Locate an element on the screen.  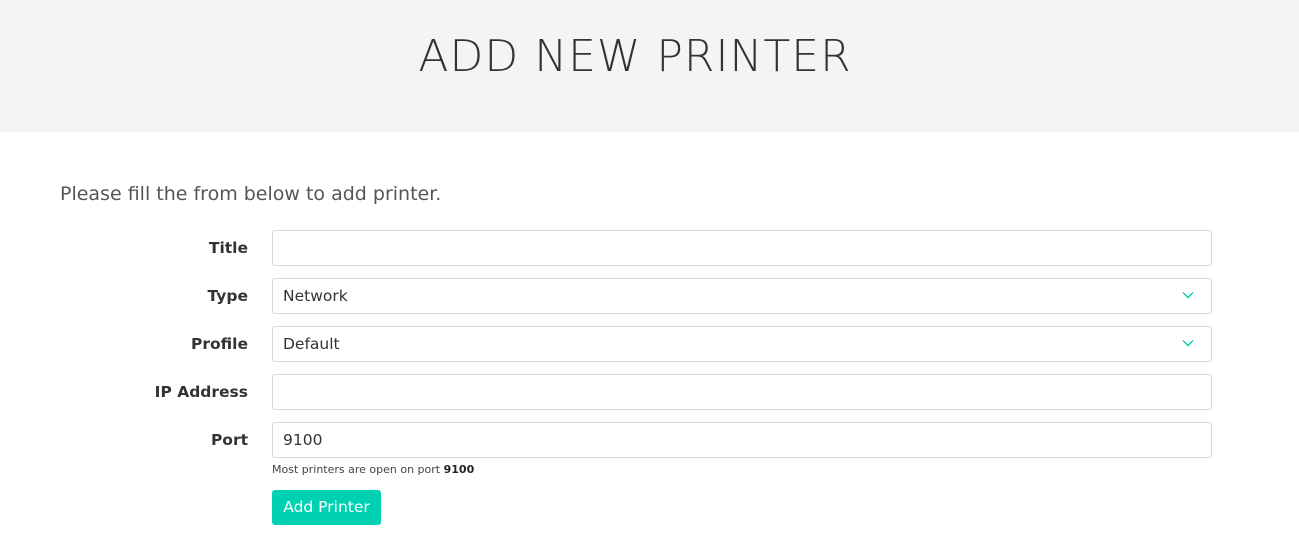
add-printer-button: Add Printer is located at coordinates (326, 507).